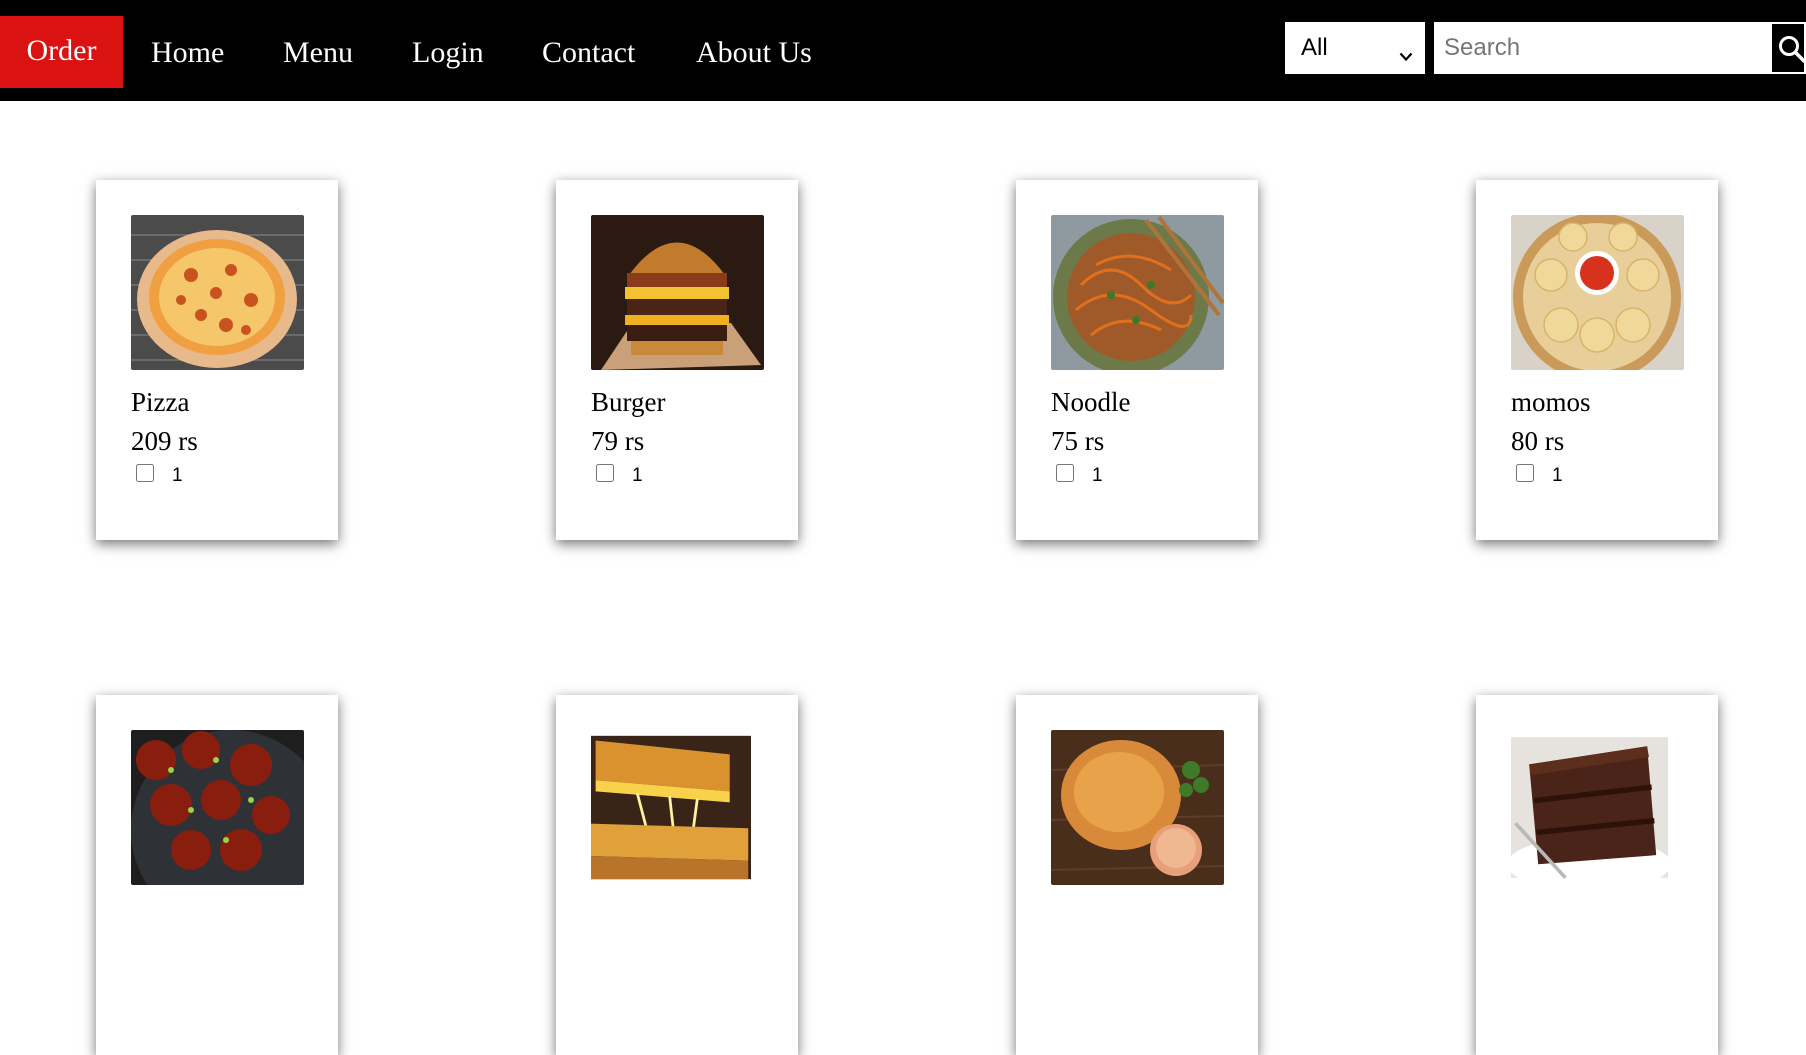  I want to click on chocolate-cake-image, so click(1589, 811).